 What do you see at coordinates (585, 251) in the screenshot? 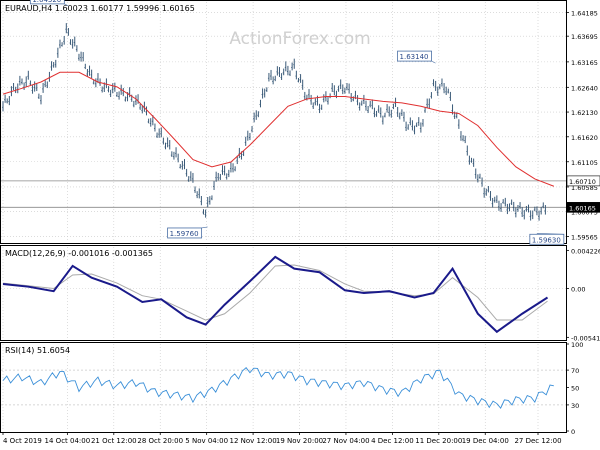
I see `macd-tick-label: 0.004226` at bounding box center [585, 251].